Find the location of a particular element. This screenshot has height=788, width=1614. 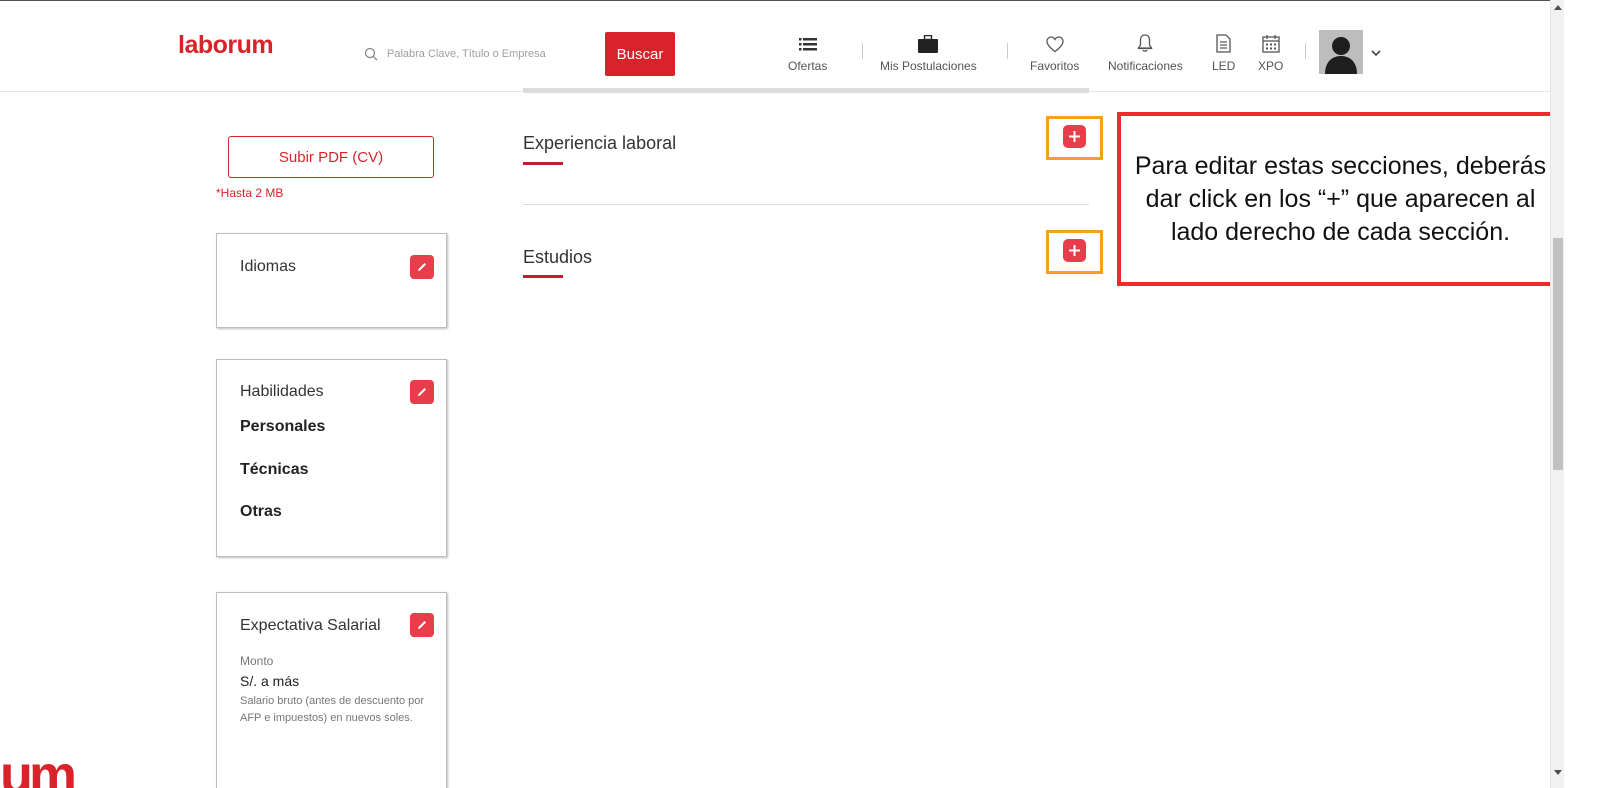

nav-notificaciones-label: Notificaciones is located at coordinates (1145, 66).